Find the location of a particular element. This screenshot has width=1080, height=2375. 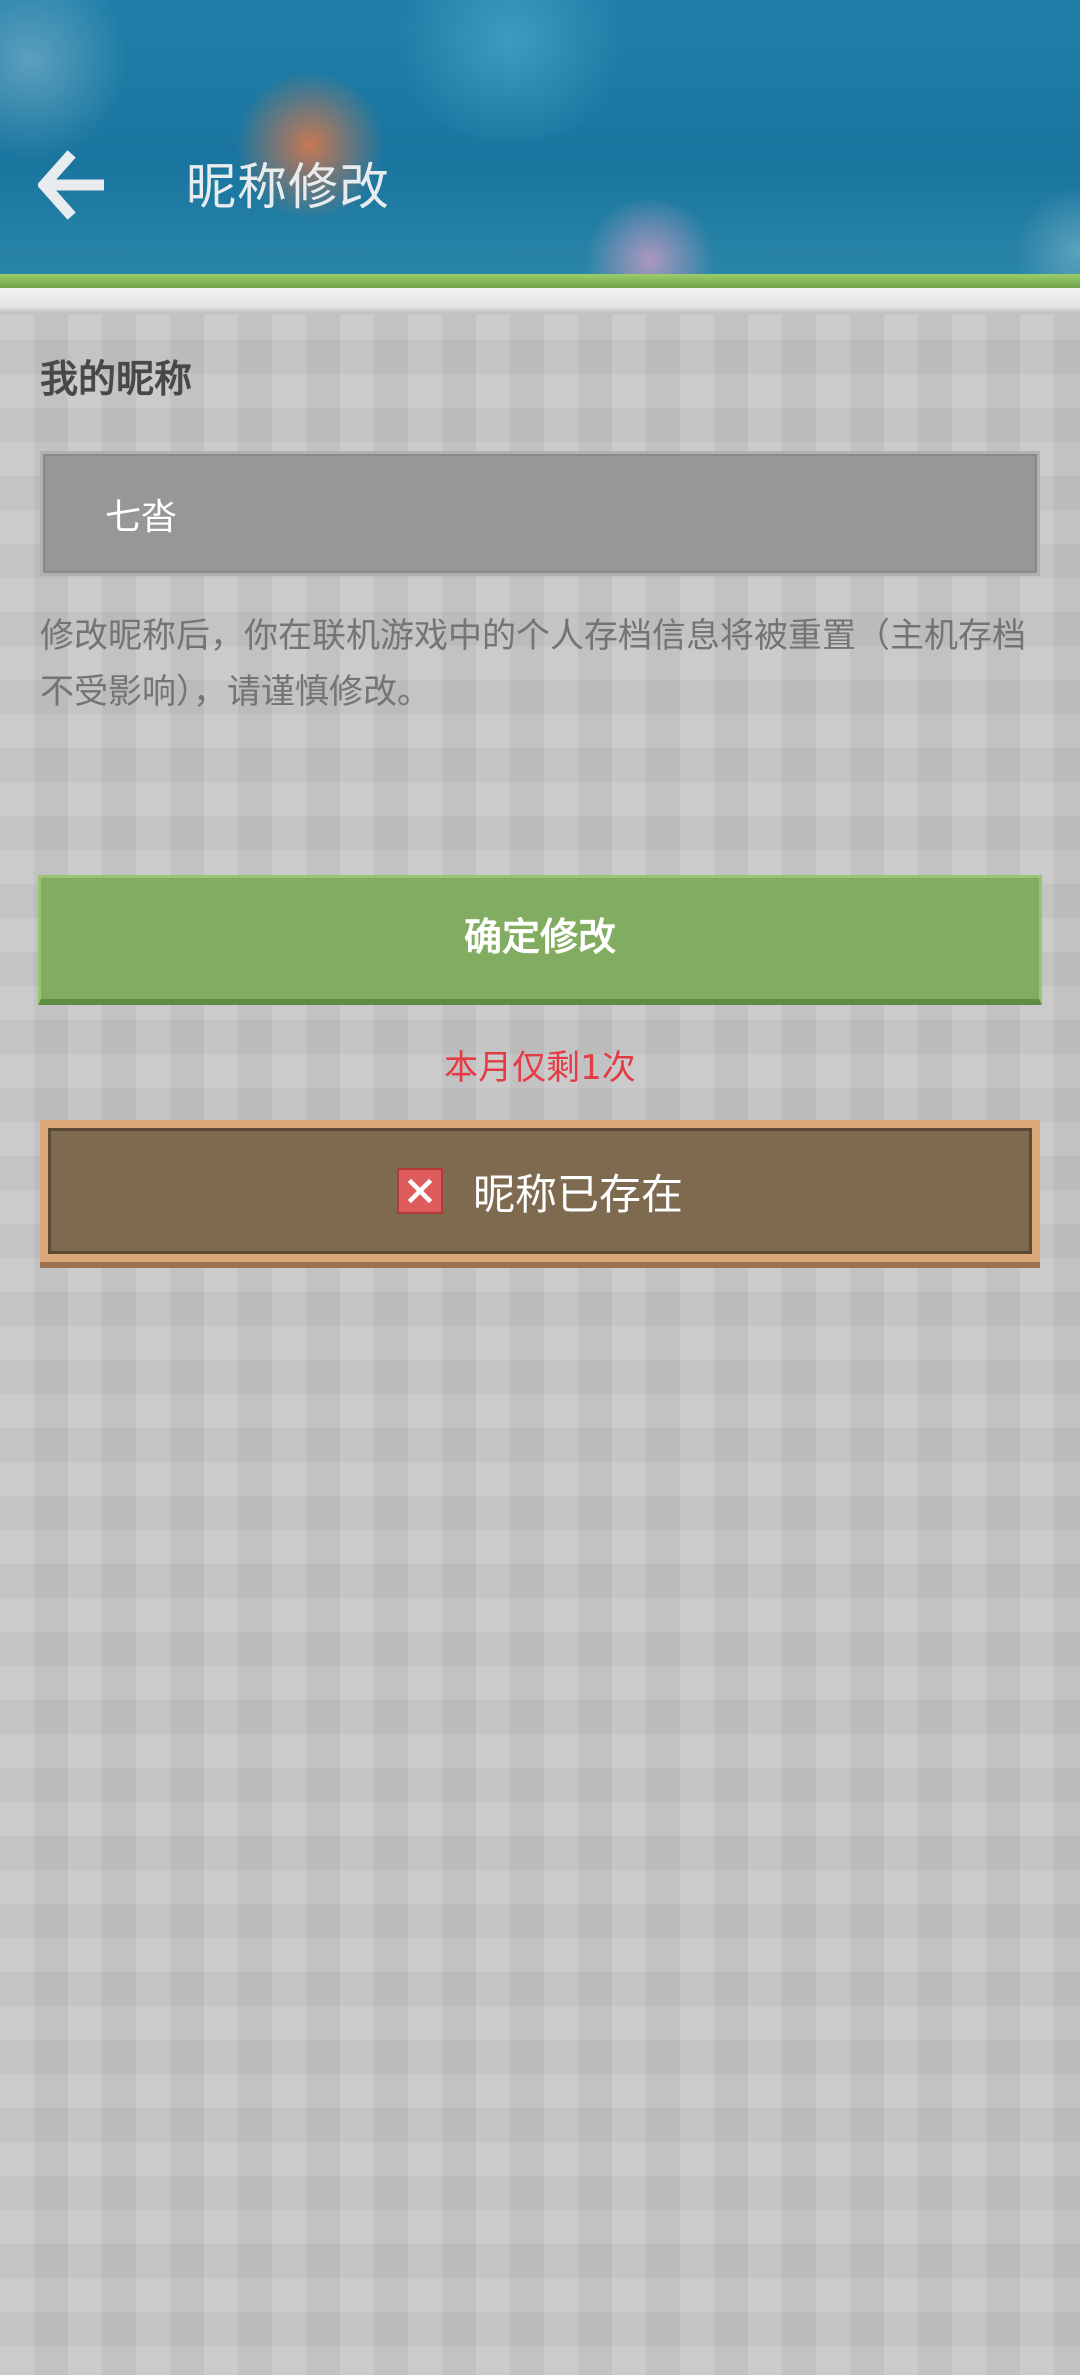

back-button is located at coordinates (73, 185).